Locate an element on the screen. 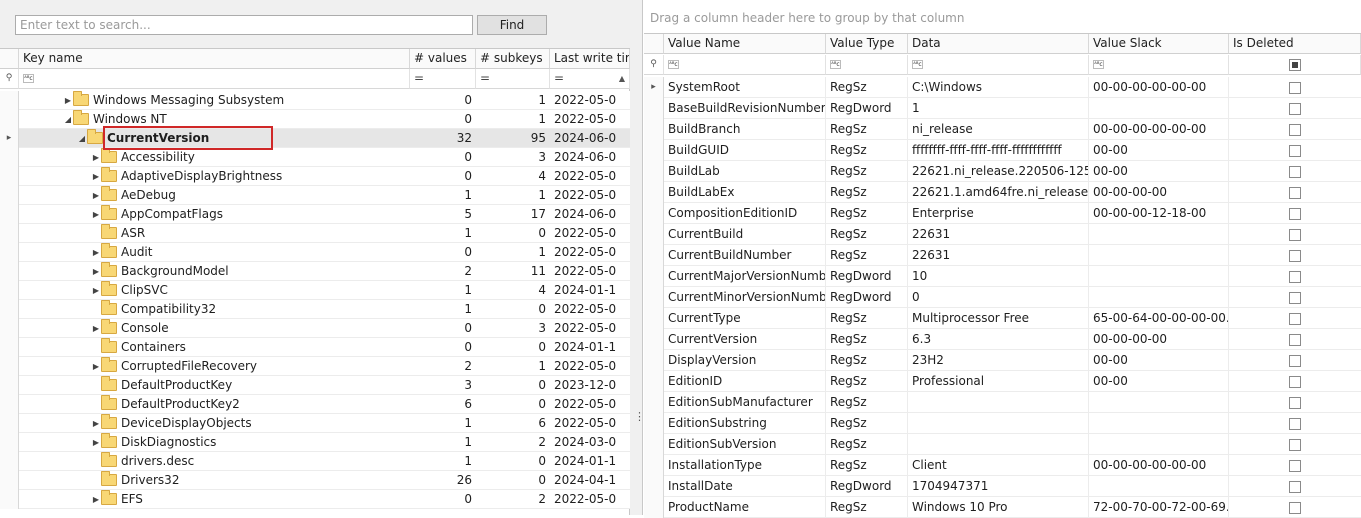  filter-checkbox is located at coordinates (1294, 64).